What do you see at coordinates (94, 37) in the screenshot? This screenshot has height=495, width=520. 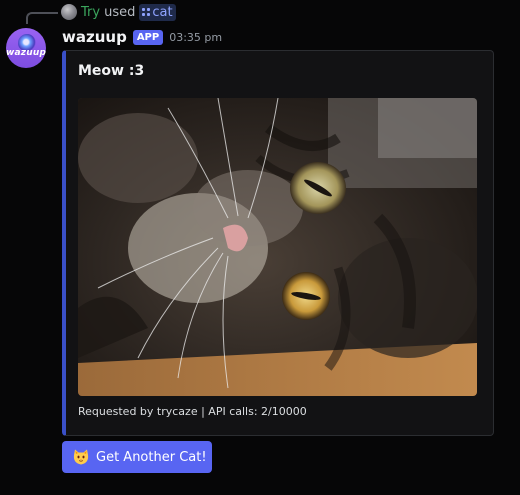 I see `username: wazuup` at bounding box center [94, 37].